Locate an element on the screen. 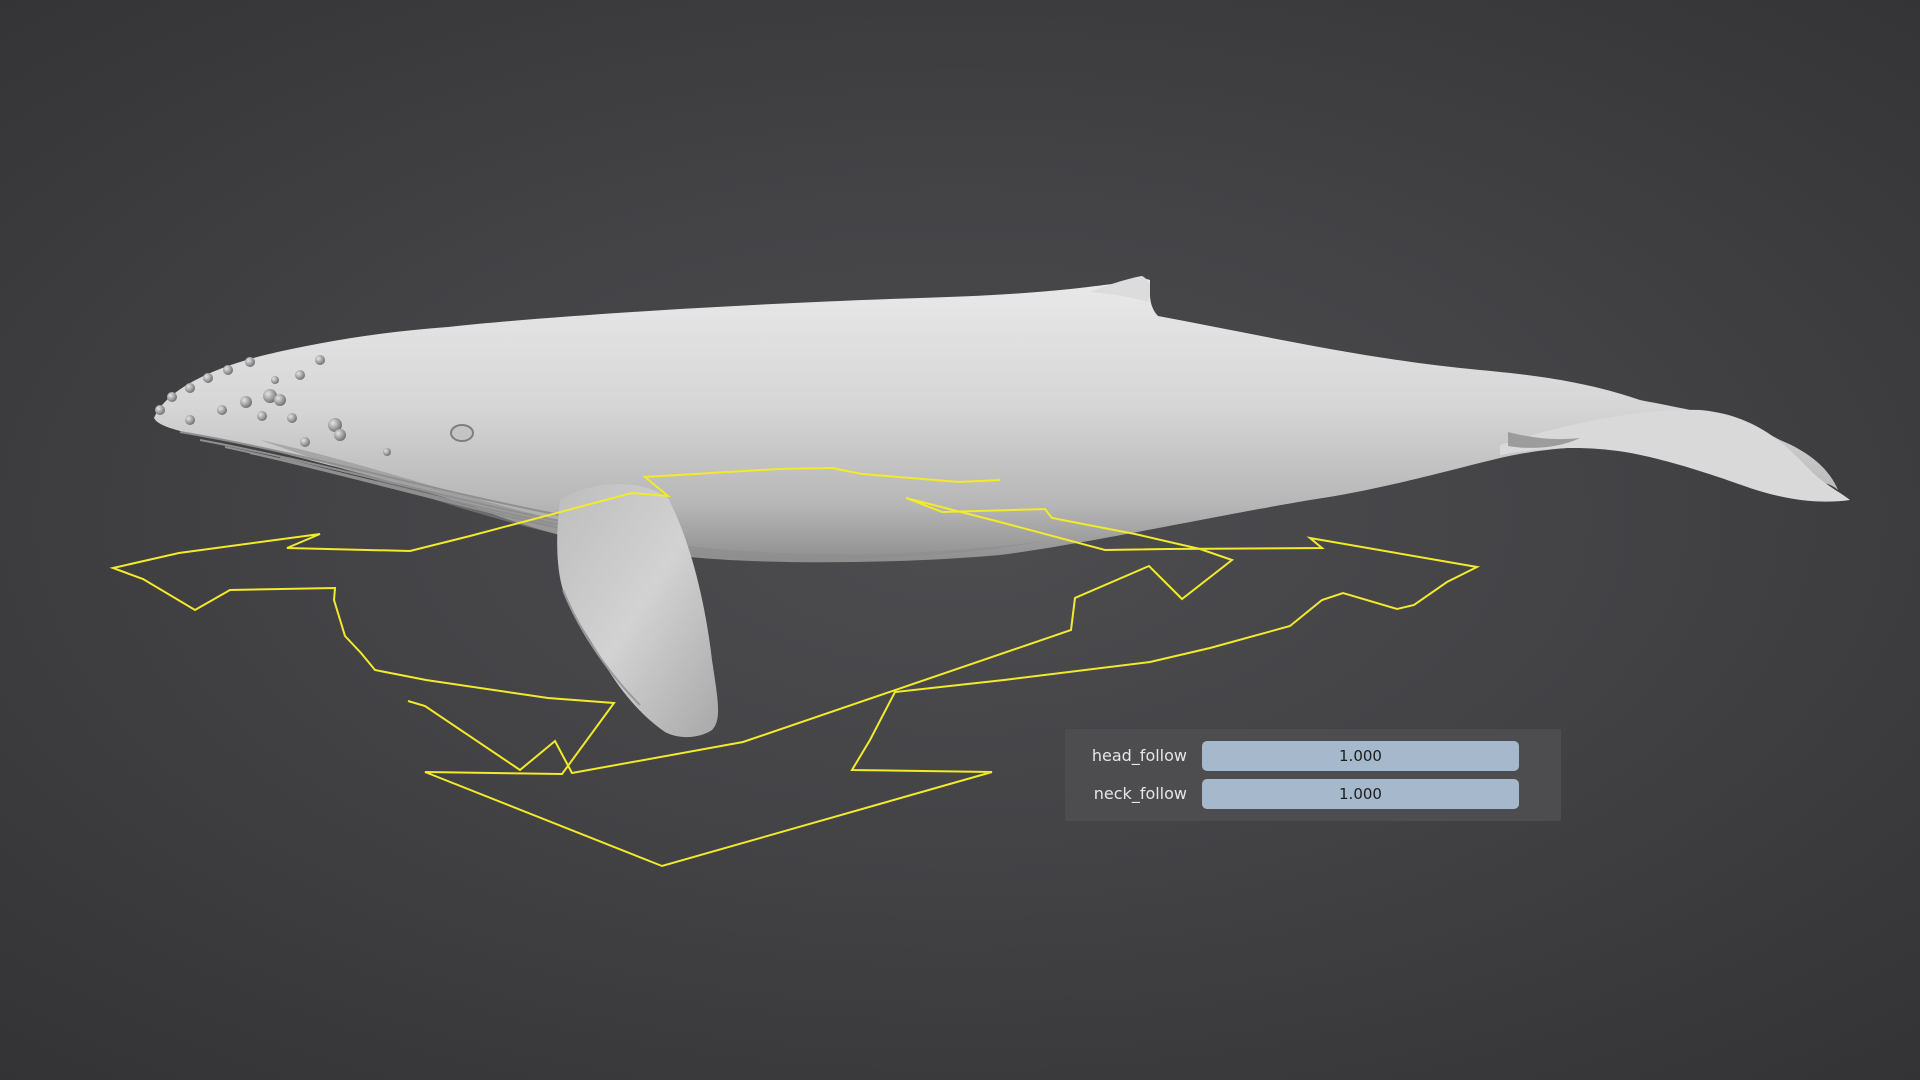 This screenshot has height=1080, width=1920. property-row-head-follow: head_follow 1.000 is located at coordinates (1313, 756).